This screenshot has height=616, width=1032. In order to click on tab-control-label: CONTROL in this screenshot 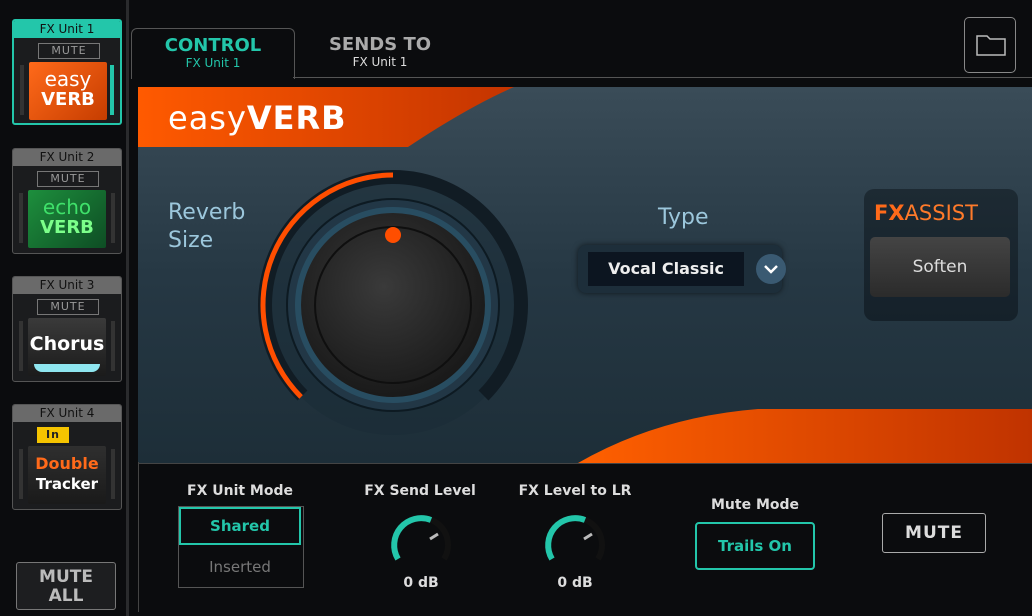, I will do `click(213, 45)`.